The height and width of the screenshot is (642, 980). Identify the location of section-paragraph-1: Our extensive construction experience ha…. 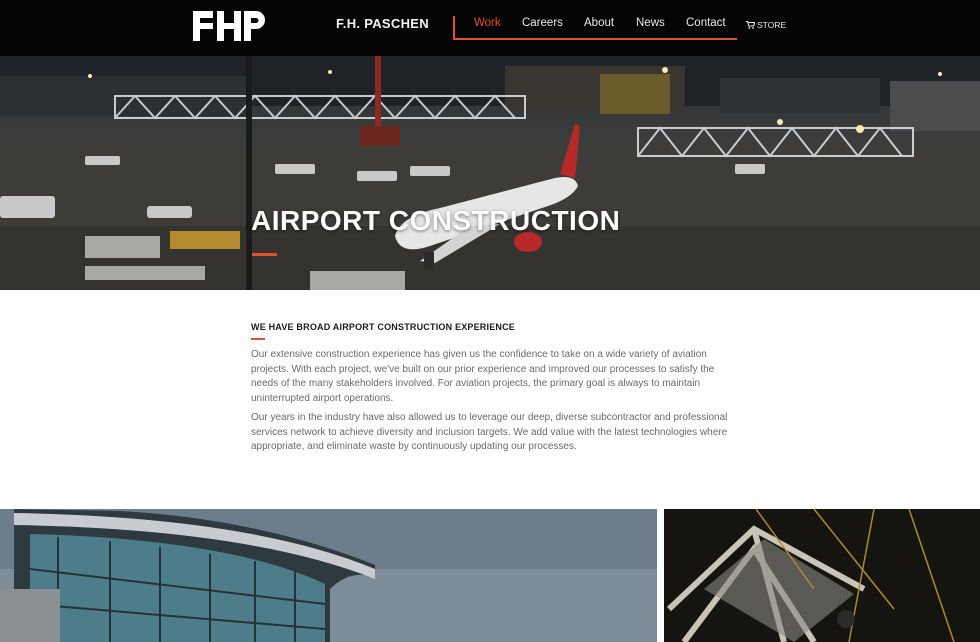
(483, 376).